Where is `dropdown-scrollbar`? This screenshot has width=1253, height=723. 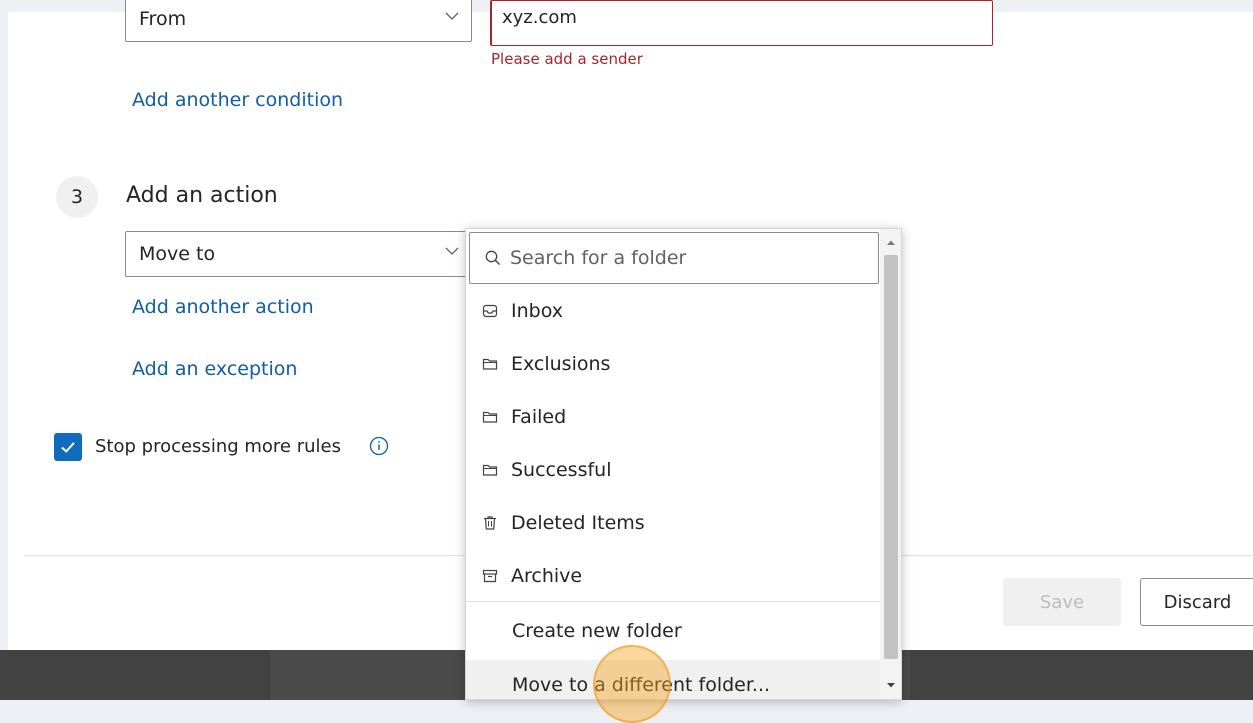
dropdown-scrollbar is located at coordinates (890, 464).